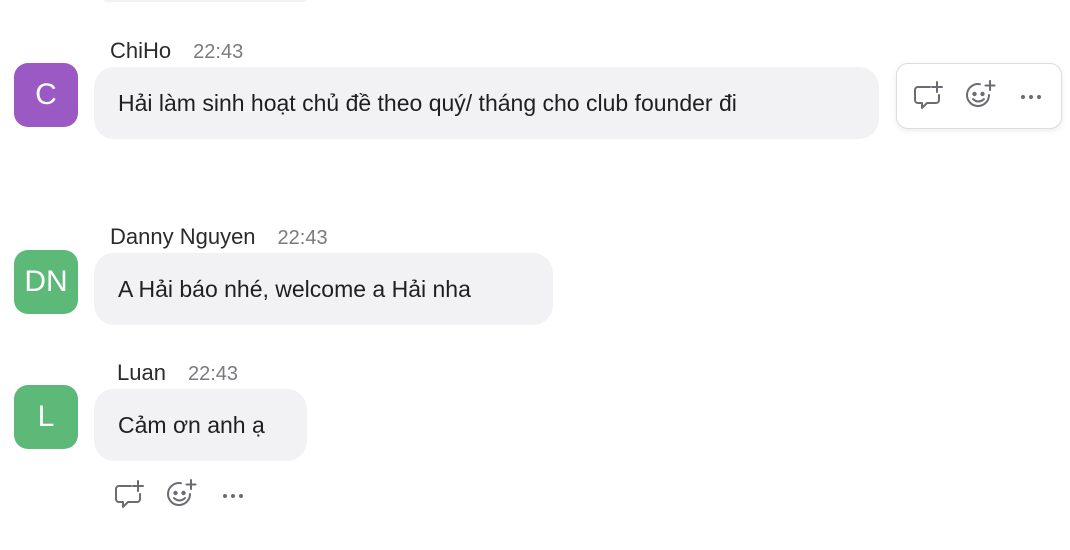 The image size is (1070, 550). What do you see at coordinates (200, 425) in the screenshot?
I see `message-bubble: Cảm ơn anh ạ` at bounding box center [200, 425].